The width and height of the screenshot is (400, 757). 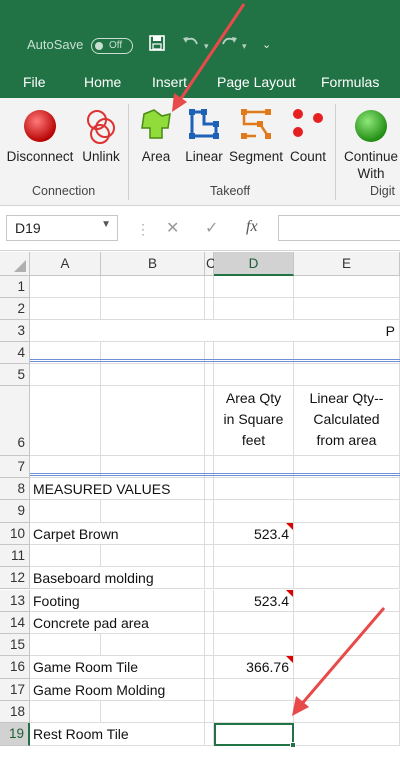 What do you see at coordinates (350, 82) in the screenshot?
I see `tab-formulas: Formulas` at bounding box center [350, 82].